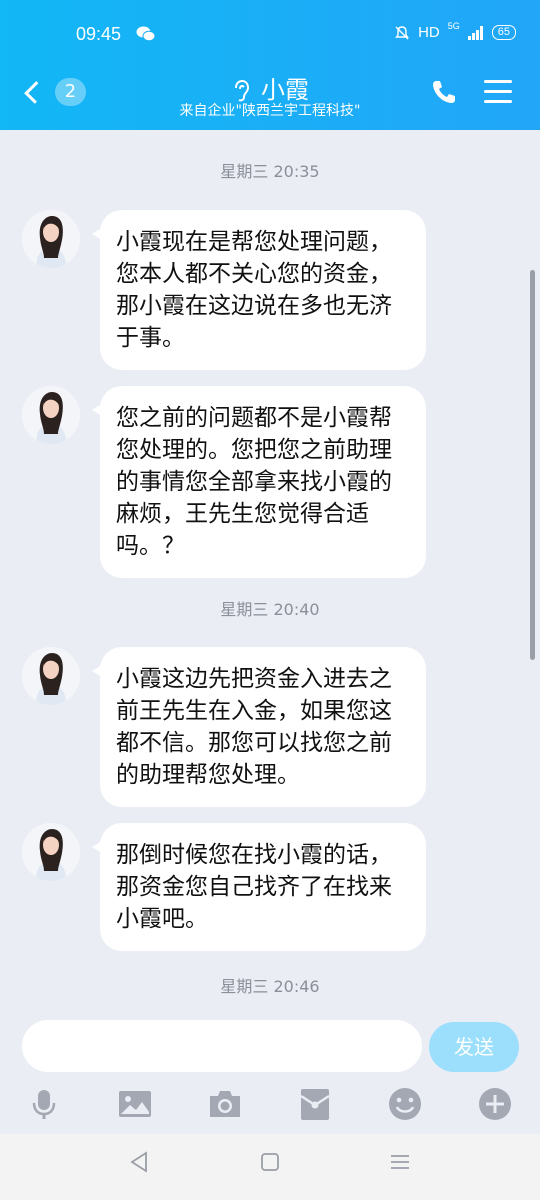 This screenshot has width=540, height=1200. I want to click on message-bubble: 那倒时候您在找小霞的话，那资金您自己找齐了在找来小霞吧。, so click(259, 887).